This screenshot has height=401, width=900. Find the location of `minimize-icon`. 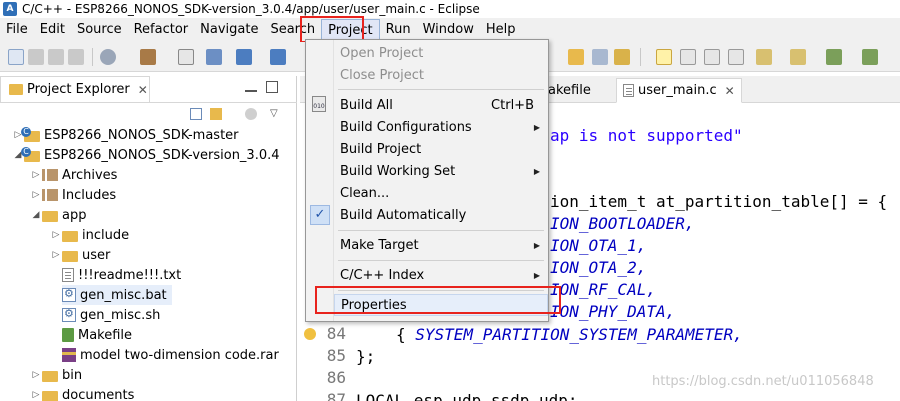

minimize-icon is located at coordinates (251, 88).